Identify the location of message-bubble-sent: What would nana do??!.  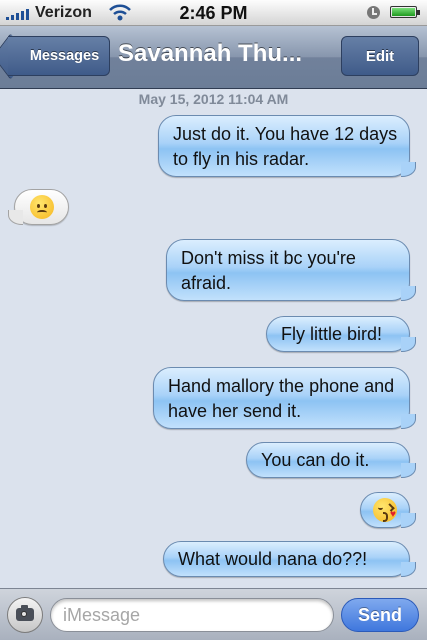
(289, 559).